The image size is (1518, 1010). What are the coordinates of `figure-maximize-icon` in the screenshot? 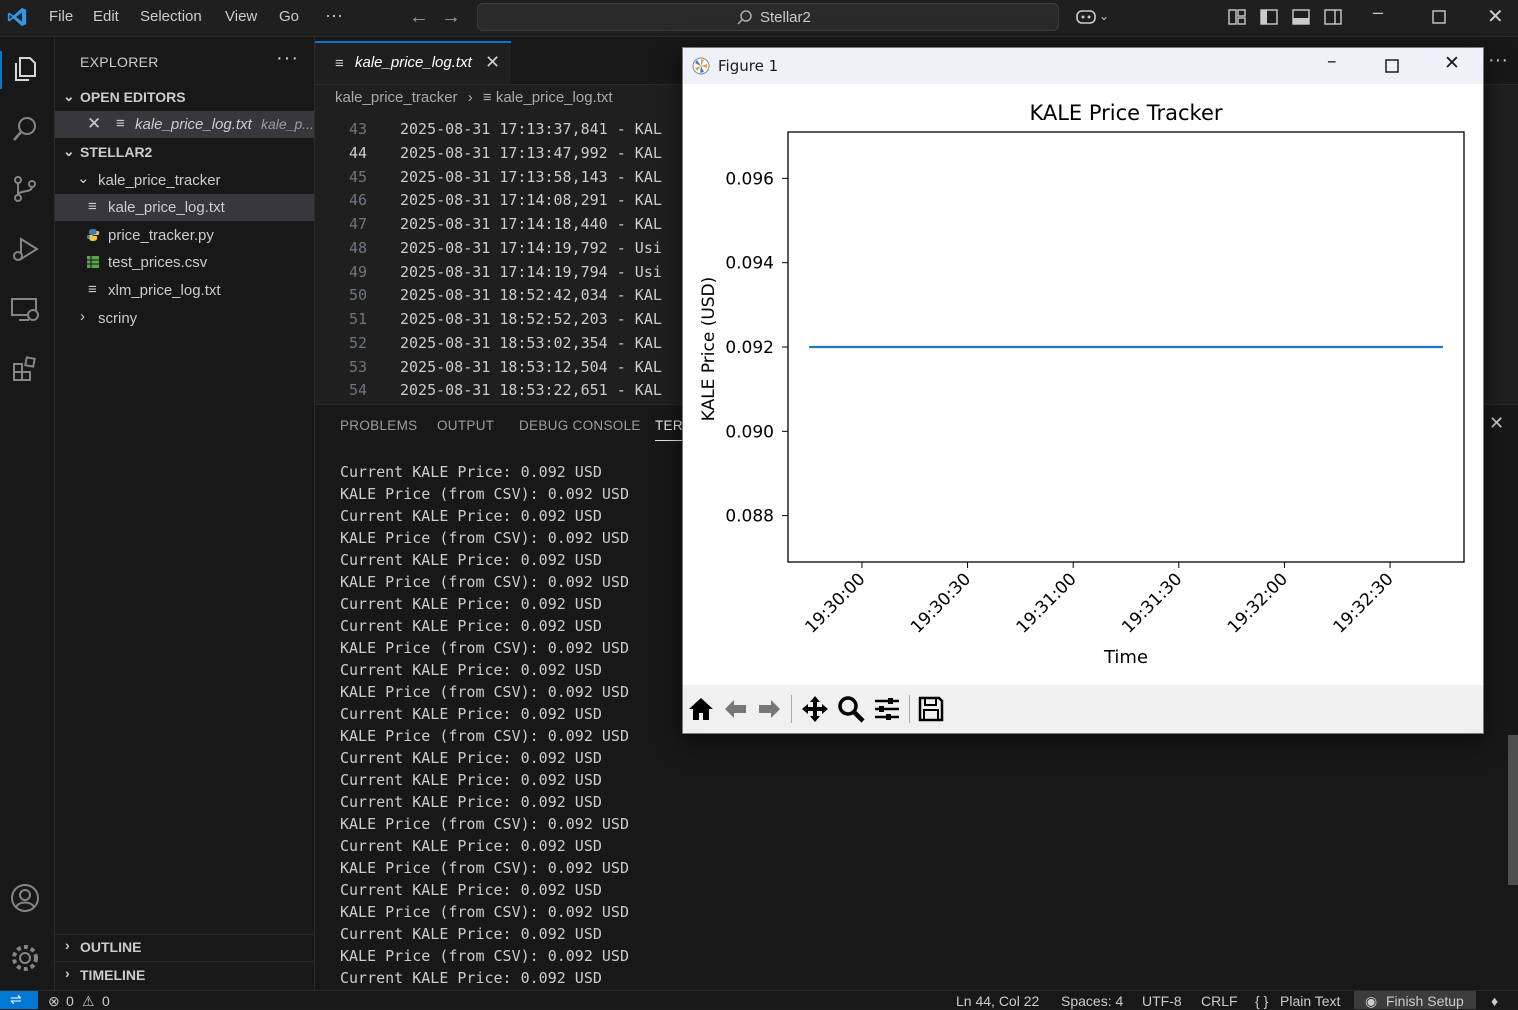 It's located at (1392, 66).